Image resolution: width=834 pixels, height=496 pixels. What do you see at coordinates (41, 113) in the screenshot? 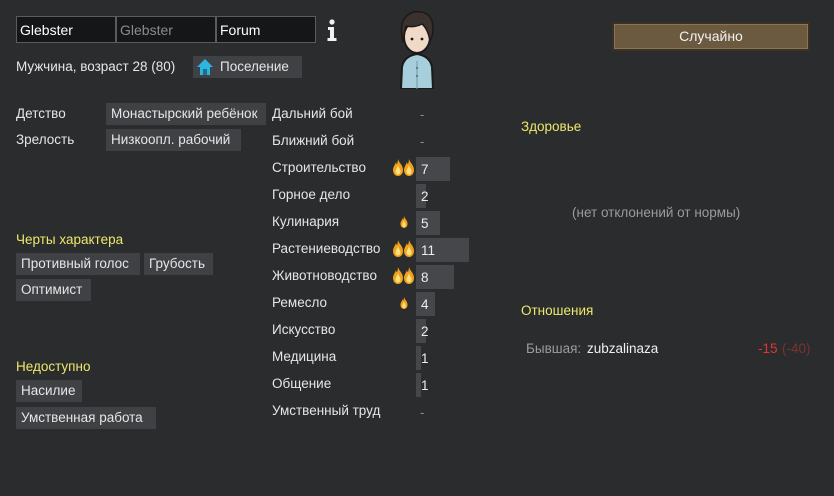
I see `childhood-label: Детство` at bounding box center [41, 113].